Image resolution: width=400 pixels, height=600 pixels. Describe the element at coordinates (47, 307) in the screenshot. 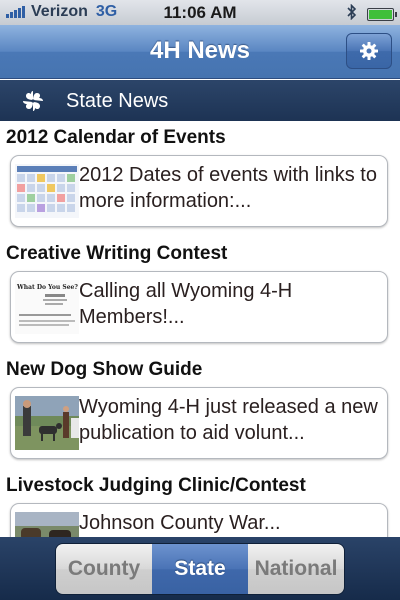

I see `document-thumbnail: What Do You See?` at that location.